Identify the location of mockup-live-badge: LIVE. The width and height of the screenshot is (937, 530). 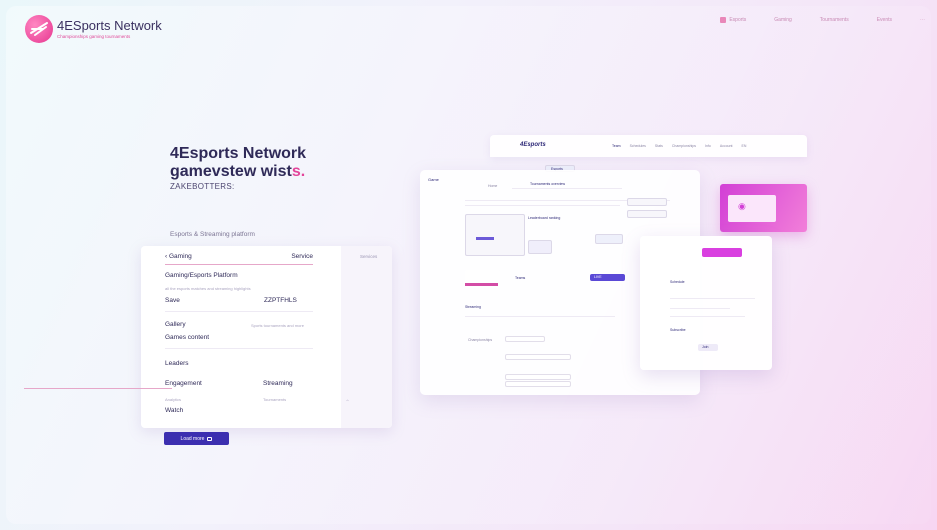
(607, 277).